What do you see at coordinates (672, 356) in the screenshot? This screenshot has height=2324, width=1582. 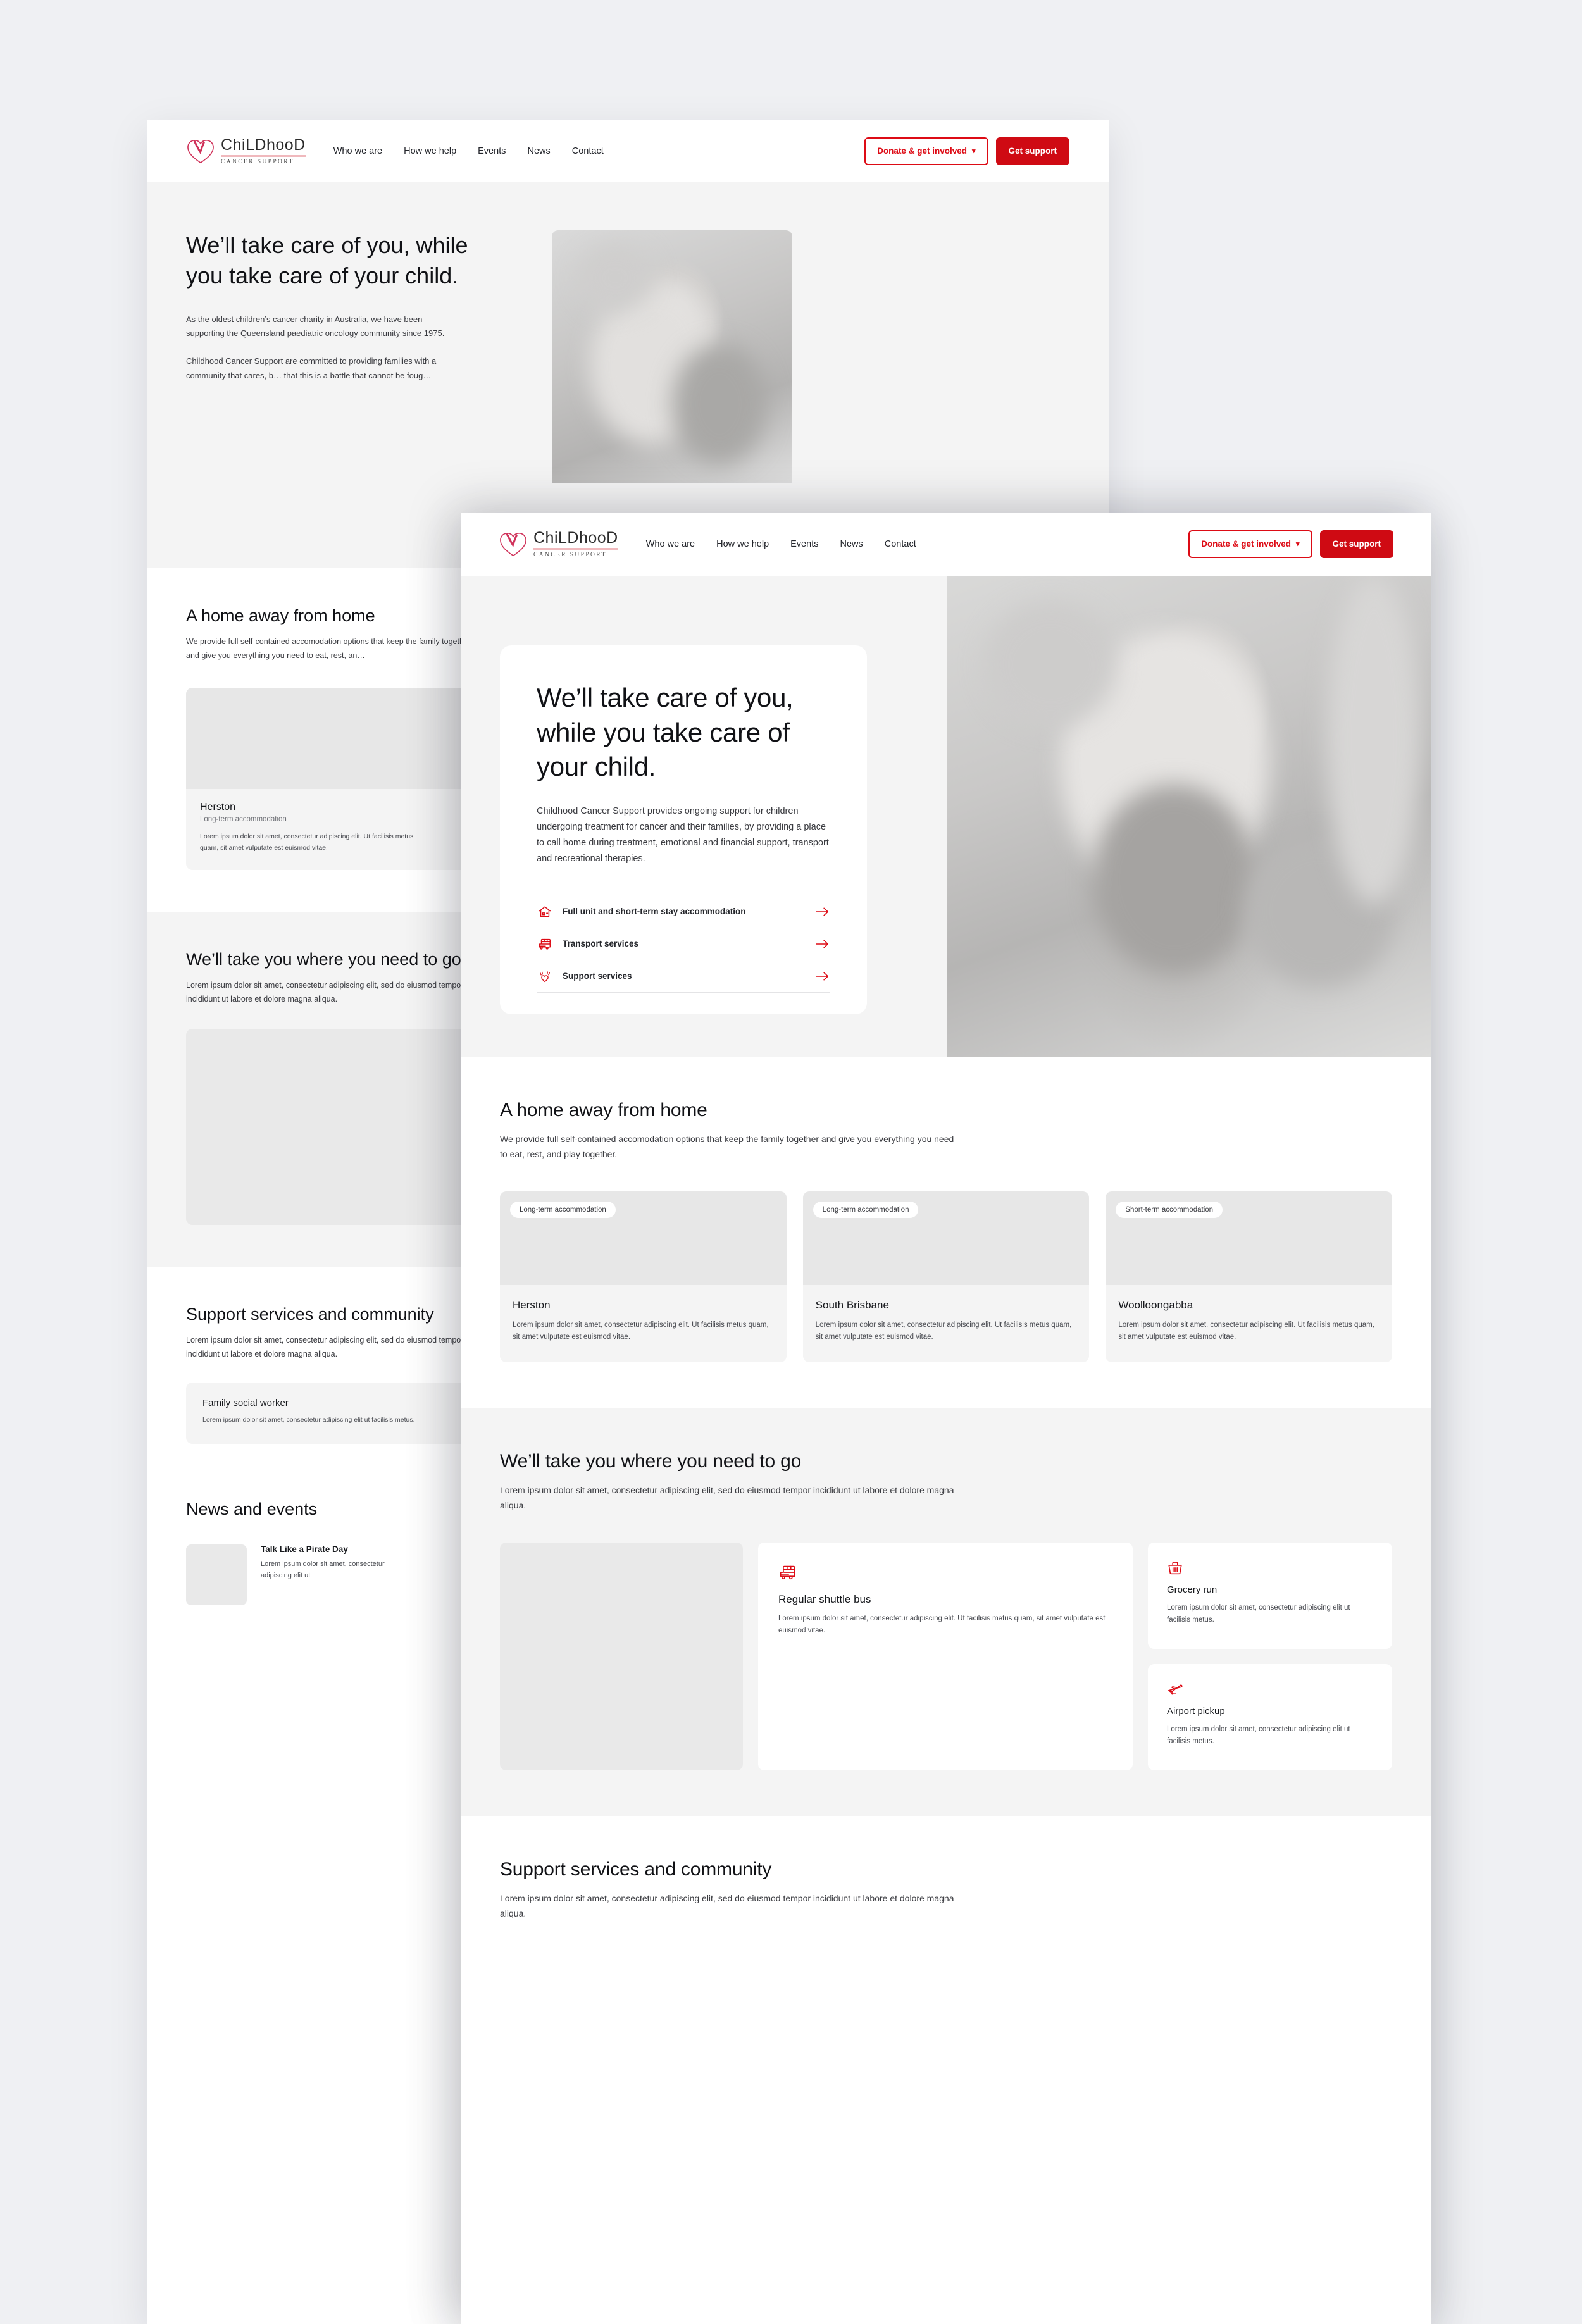 I see `back-hero-photo` at bounding box center [672, 356].